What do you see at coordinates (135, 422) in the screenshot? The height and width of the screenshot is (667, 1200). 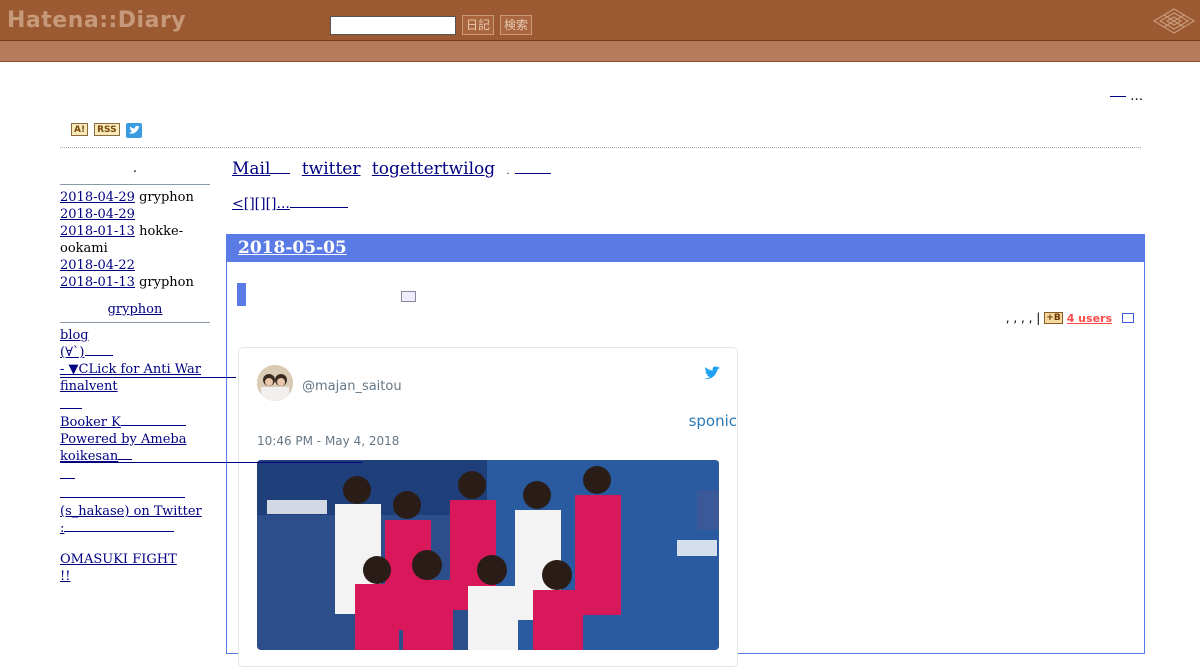 I see `sidebar-link: Booker K` at bounding box center [135, 422].